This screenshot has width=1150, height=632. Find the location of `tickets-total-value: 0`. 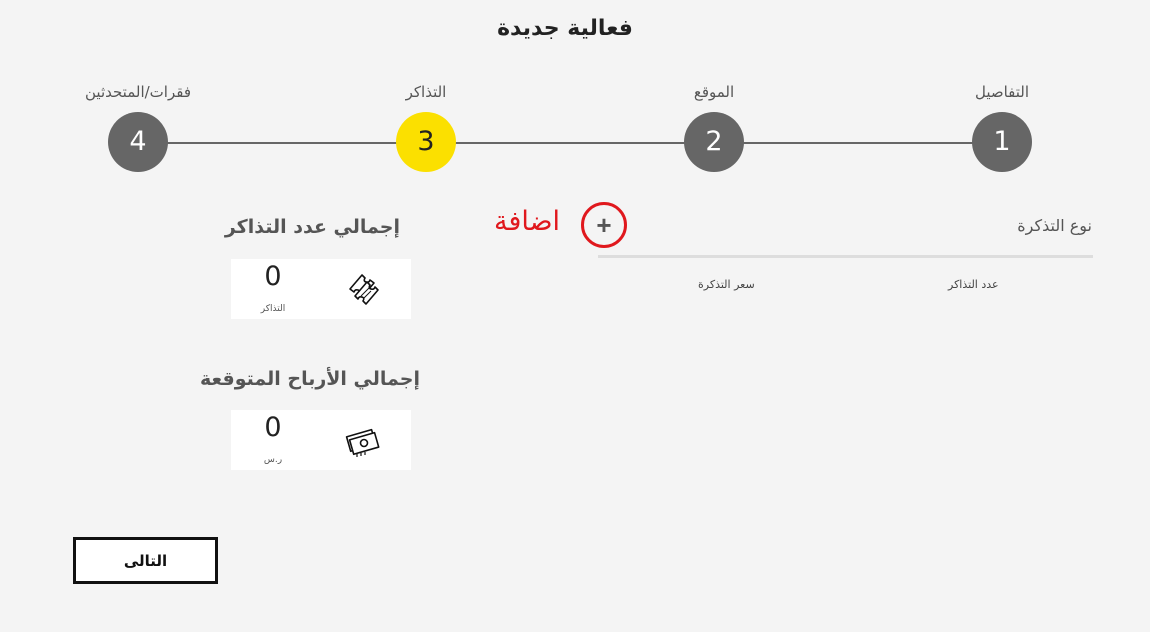

tickets-total-value: 0 is located at coordinates (273, 276).